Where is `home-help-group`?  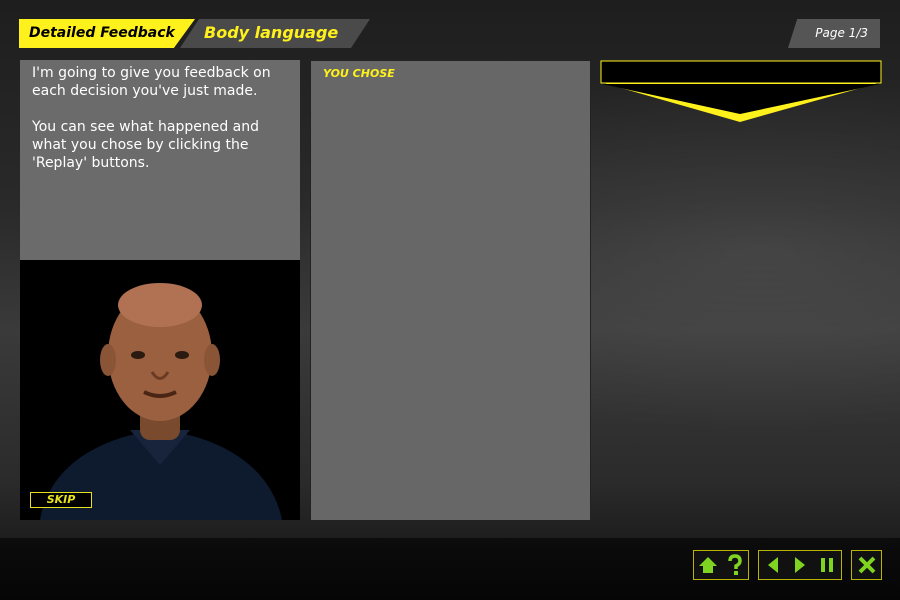 home-help-group is located at coordinates (721, 565).